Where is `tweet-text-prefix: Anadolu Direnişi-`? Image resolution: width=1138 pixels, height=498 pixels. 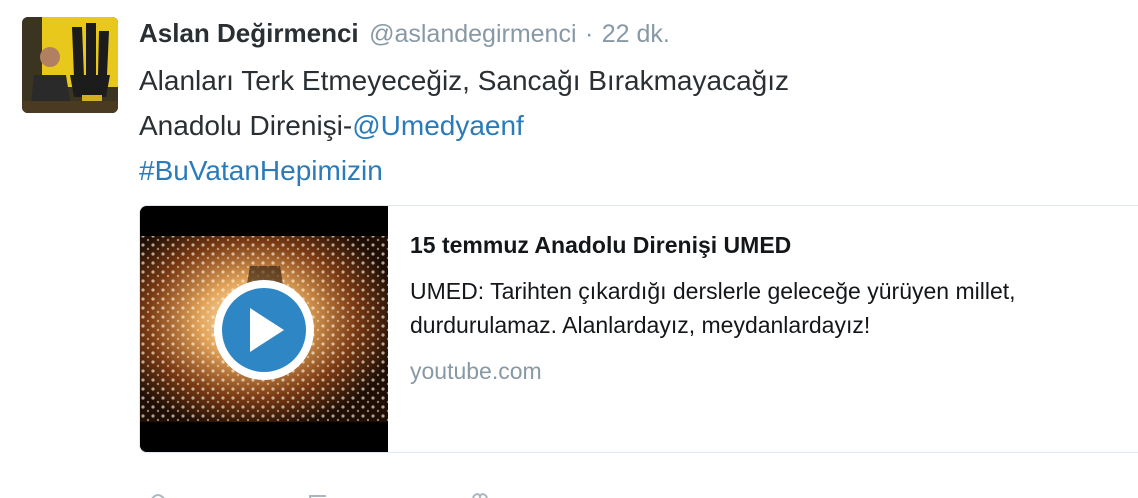
tweet-text-prefix: Anadolu Direnişi- is located at coordinates (246, 125).